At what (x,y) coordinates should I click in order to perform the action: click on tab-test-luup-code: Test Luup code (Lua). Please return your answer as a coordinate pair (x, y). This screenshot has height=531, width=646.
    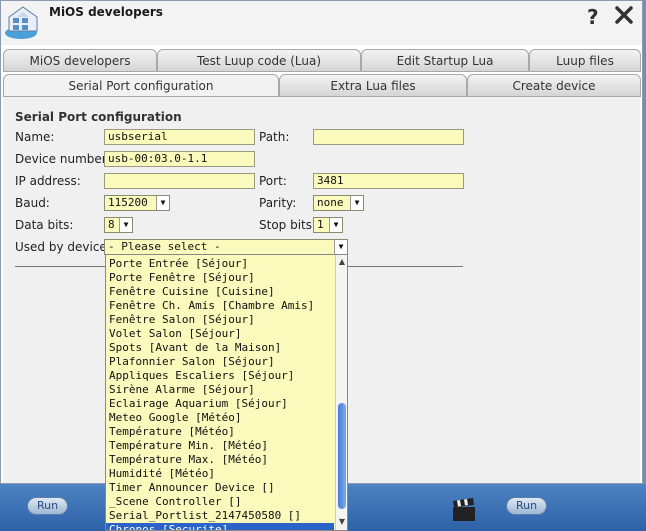
    Looking at the image, I should click on (259, 60).